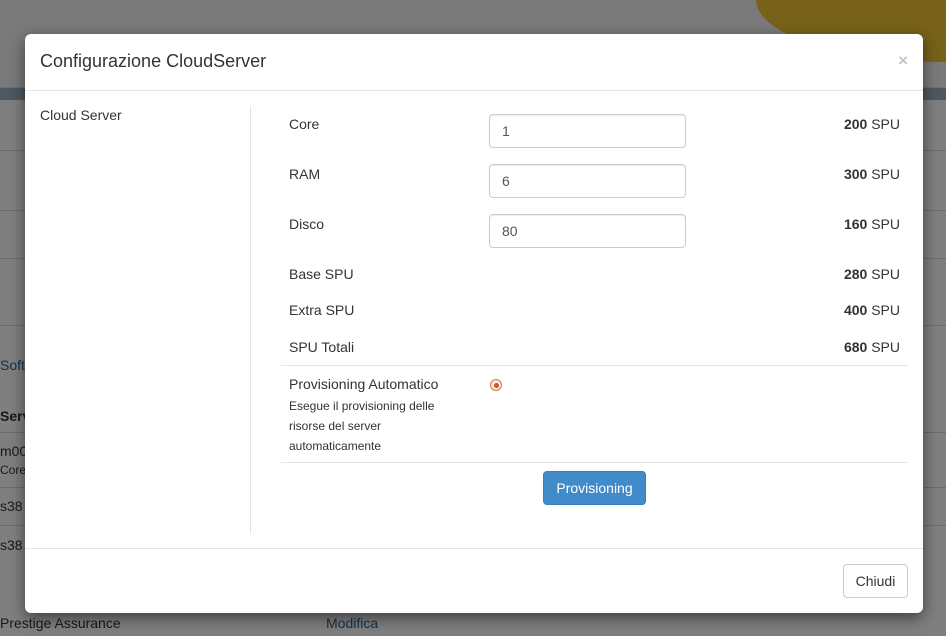 The height and width of the screenshot is (636, 946). Describe the element at coordinates (903, 61) in the screenshot. I see `close-icon: ×` at that location.